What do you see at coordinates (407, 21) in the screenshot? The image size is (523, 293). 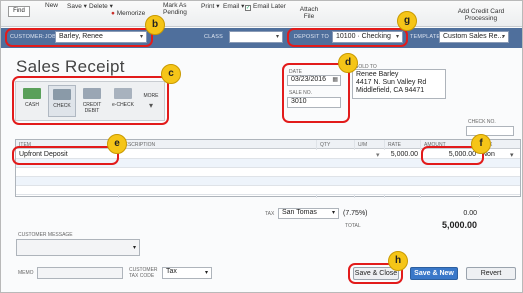 I see `callout-badge-g: g` at bounding box center [407, 21].